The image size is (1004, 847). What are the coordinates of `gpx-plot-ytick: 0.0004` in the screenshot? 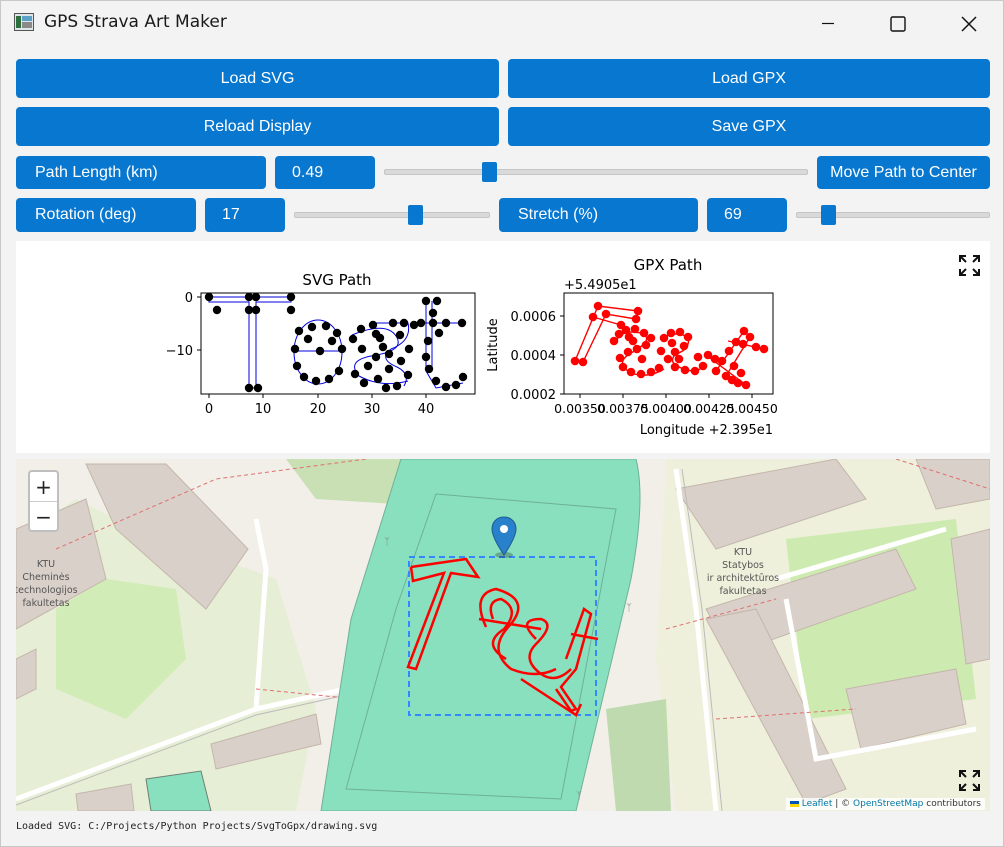 It's located at (534, 356).